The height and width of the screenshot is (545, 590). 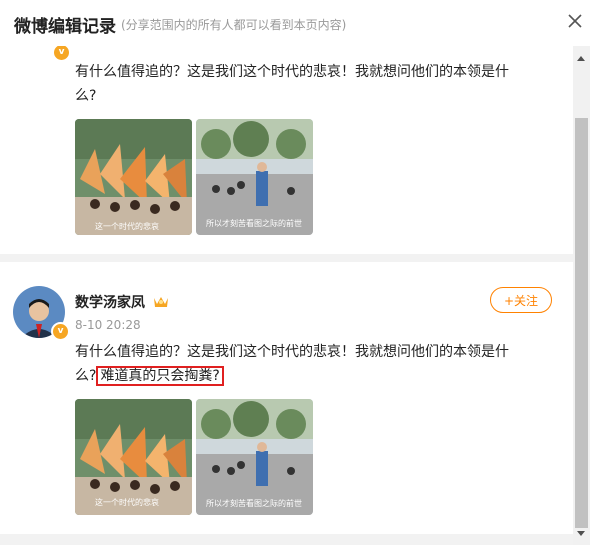 What do you see at coordinates (161, 300) in the screenshot?
I see `crown-icon` at bounding box center [161, 300].